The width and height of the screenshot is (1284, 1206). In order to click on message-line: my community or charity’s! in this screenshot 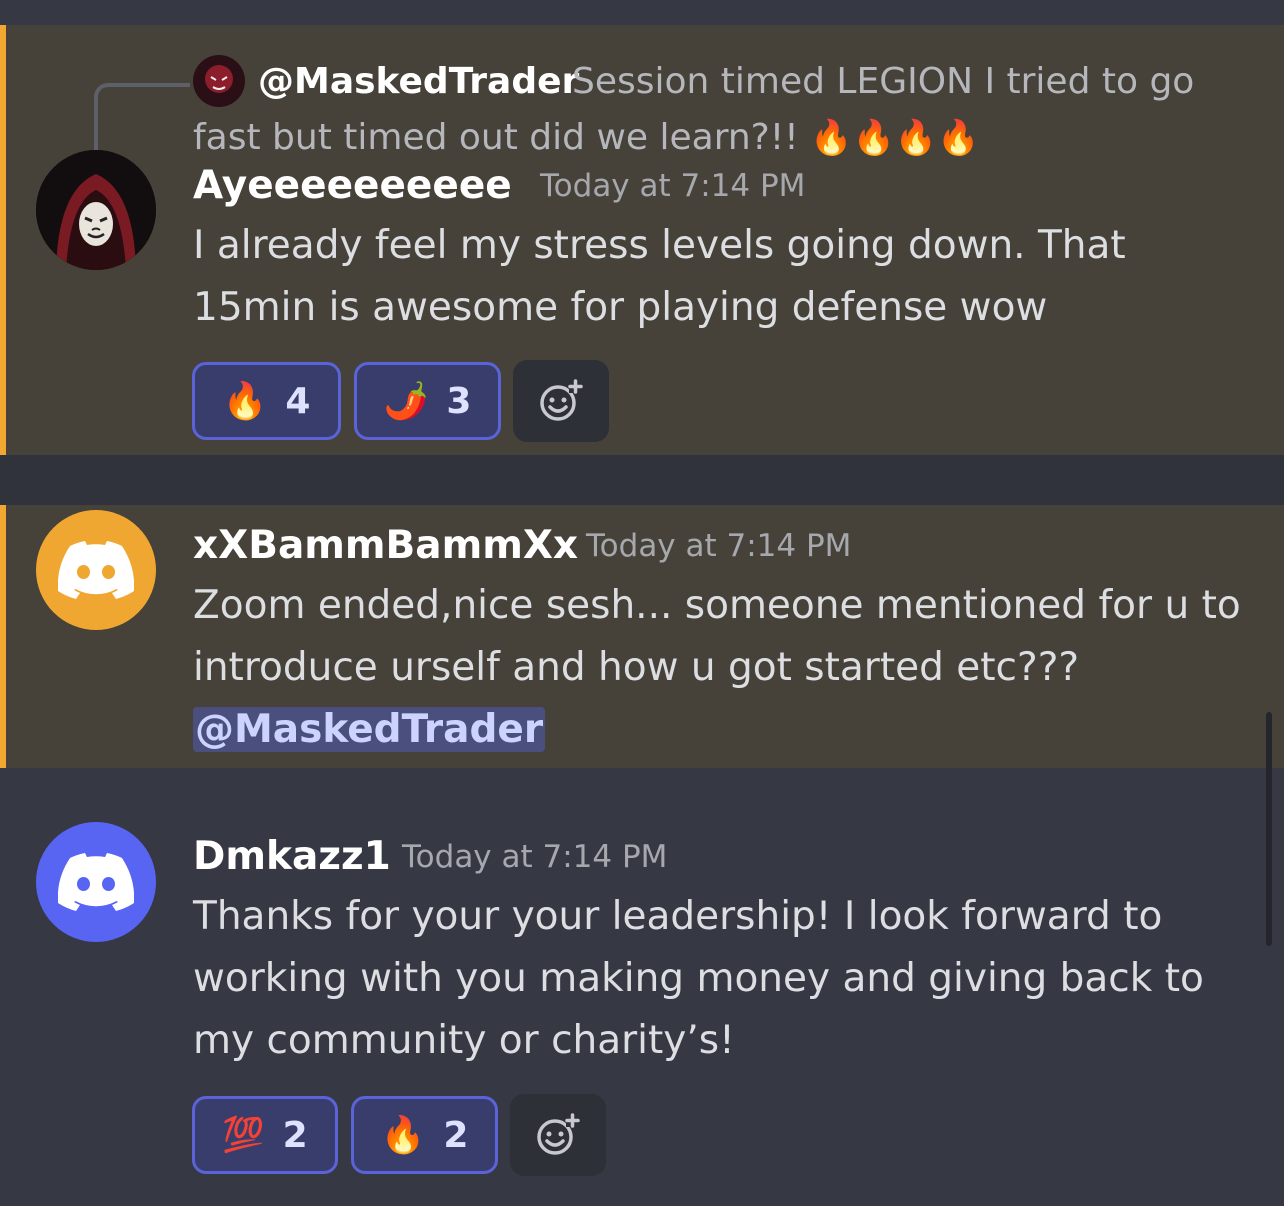, I will do `click(464, 1040)`.